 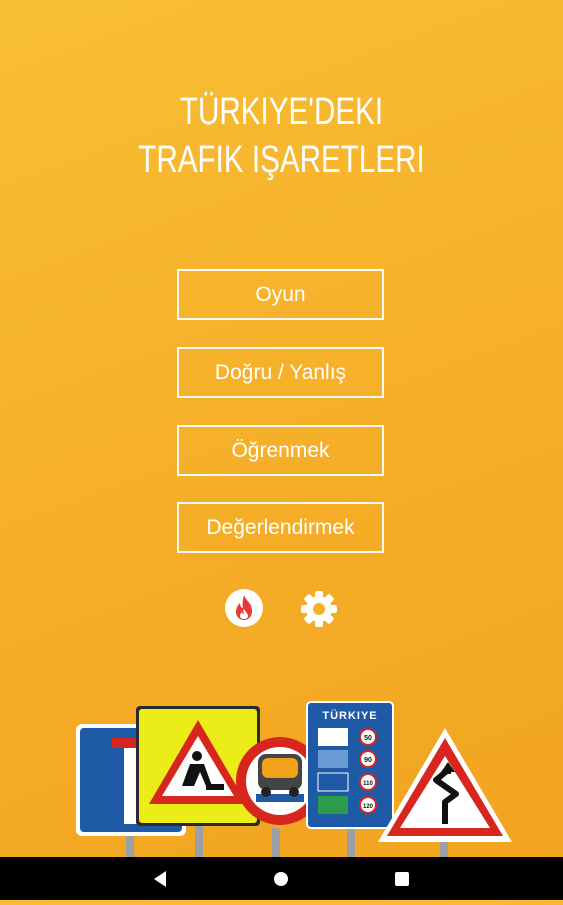 I want to click on recents-icon, so click(x=402, y=878).